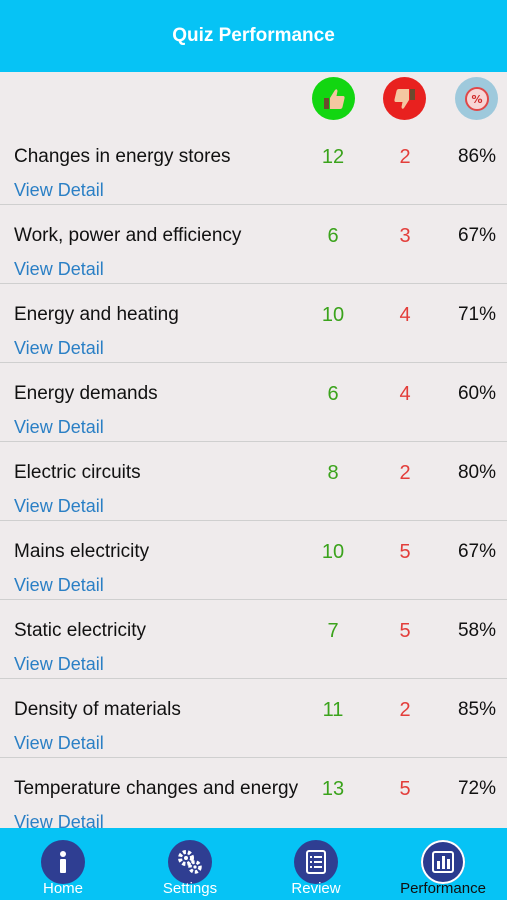  I want to click on percent-badge-icon: %, so click(476, 98).